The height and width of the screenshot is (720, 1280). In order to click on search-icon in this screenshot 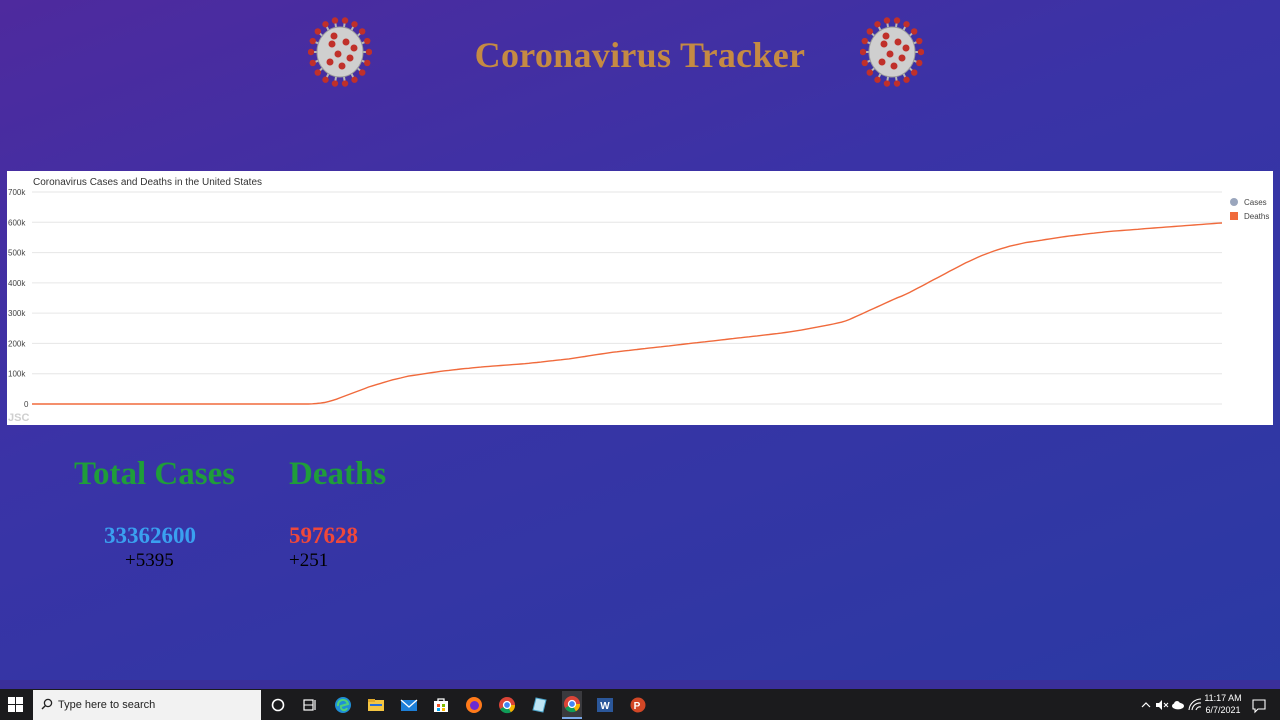, I will do `click(47, 704)`.